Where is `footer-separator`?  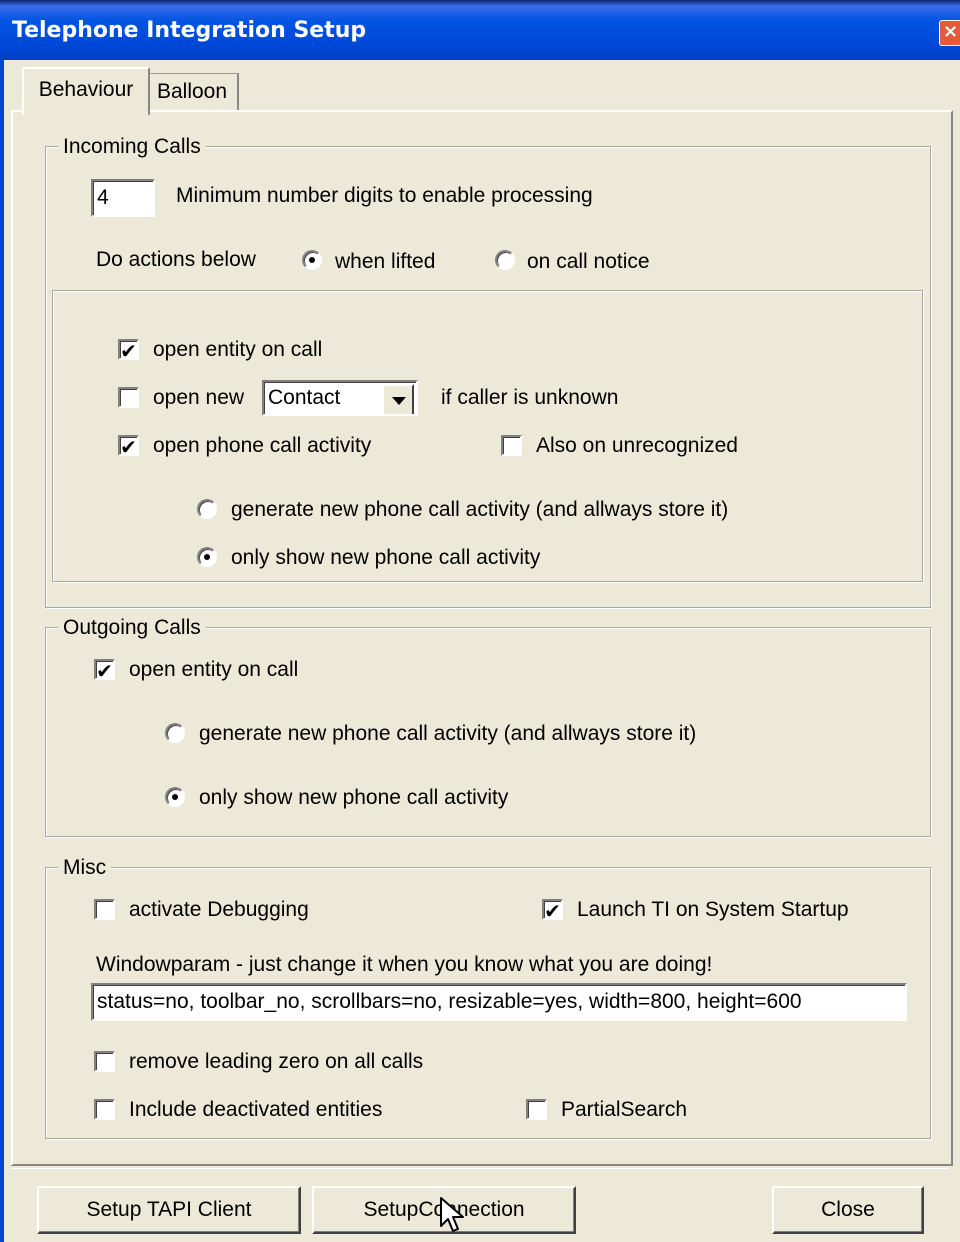 footer-separator is located at coordinates (480, 1167).